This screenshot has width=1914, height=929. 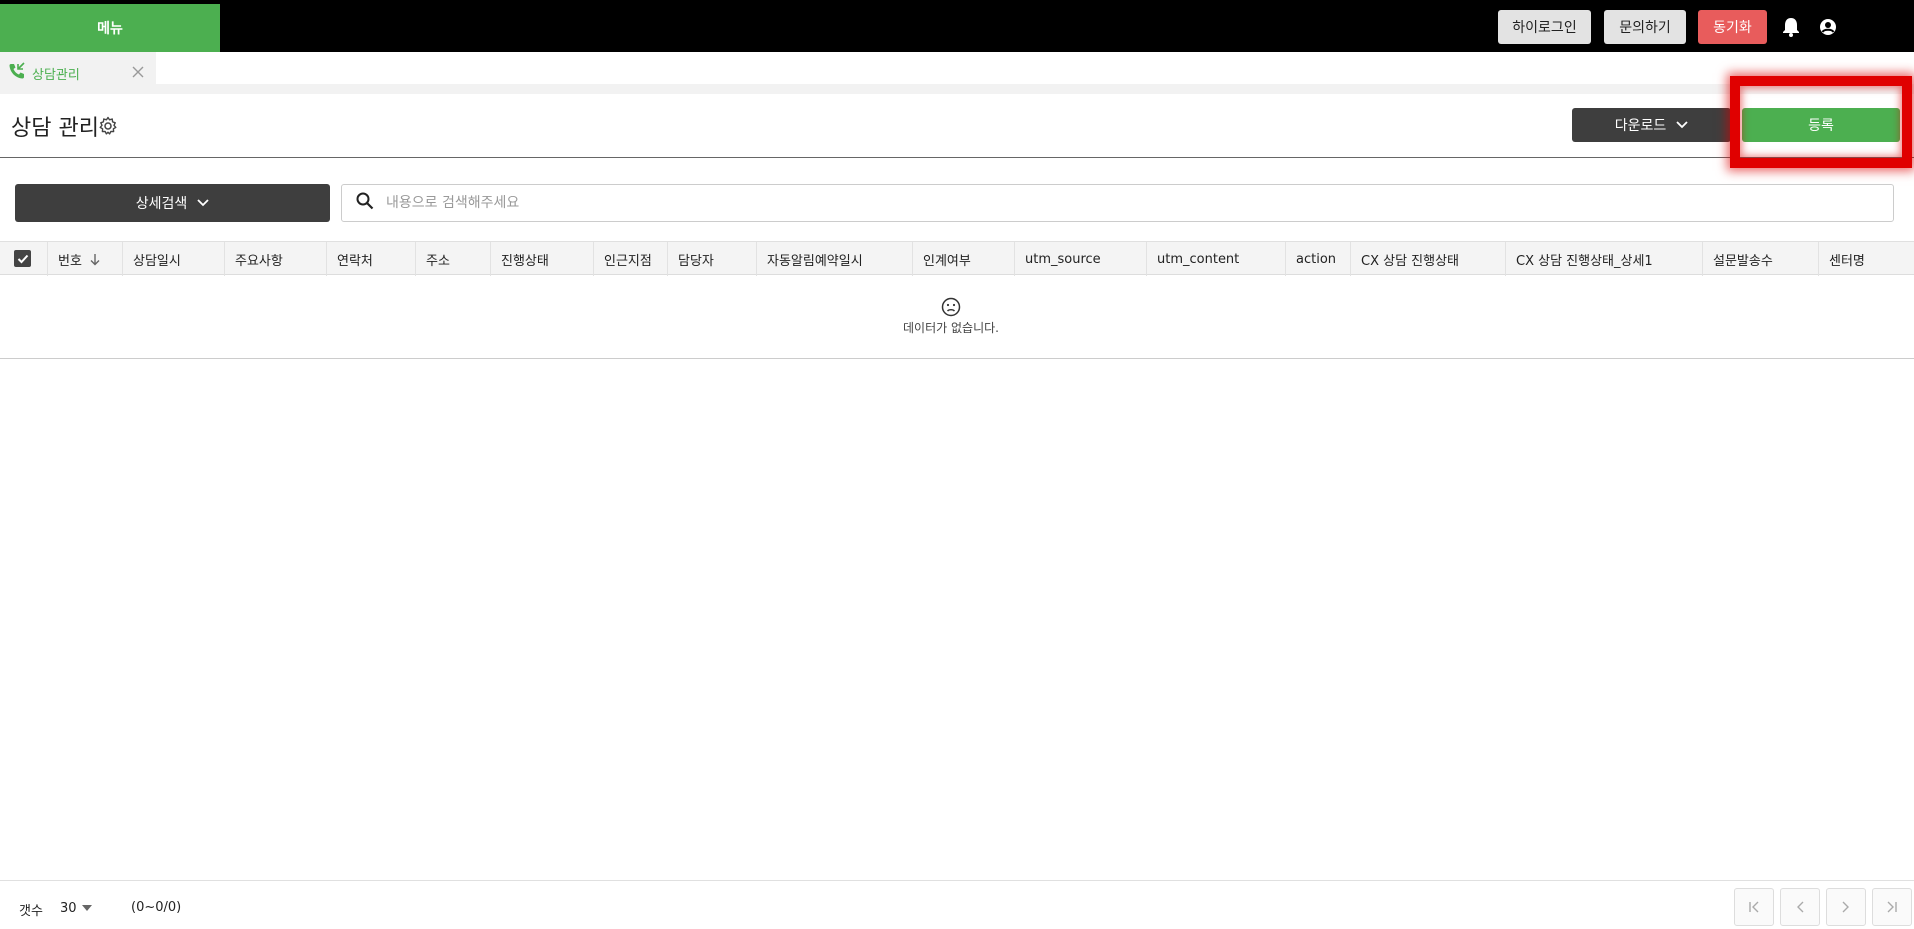 I want to click on gear-icon, so click(x=108, y=126).